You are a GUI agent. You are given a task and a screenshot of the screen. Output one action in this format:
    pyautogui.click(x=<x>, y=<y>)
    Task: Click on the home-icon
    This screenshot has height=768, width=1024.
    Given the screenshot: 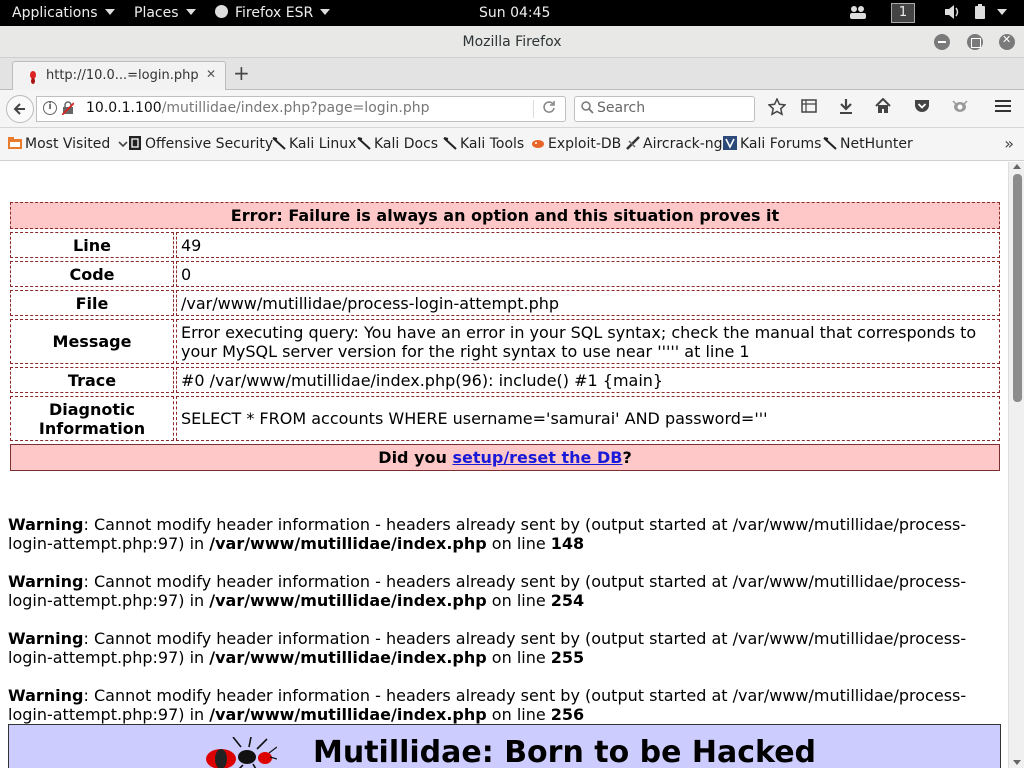 What is the action you would take?
    pyautogui.click(x=883, y=108)
    